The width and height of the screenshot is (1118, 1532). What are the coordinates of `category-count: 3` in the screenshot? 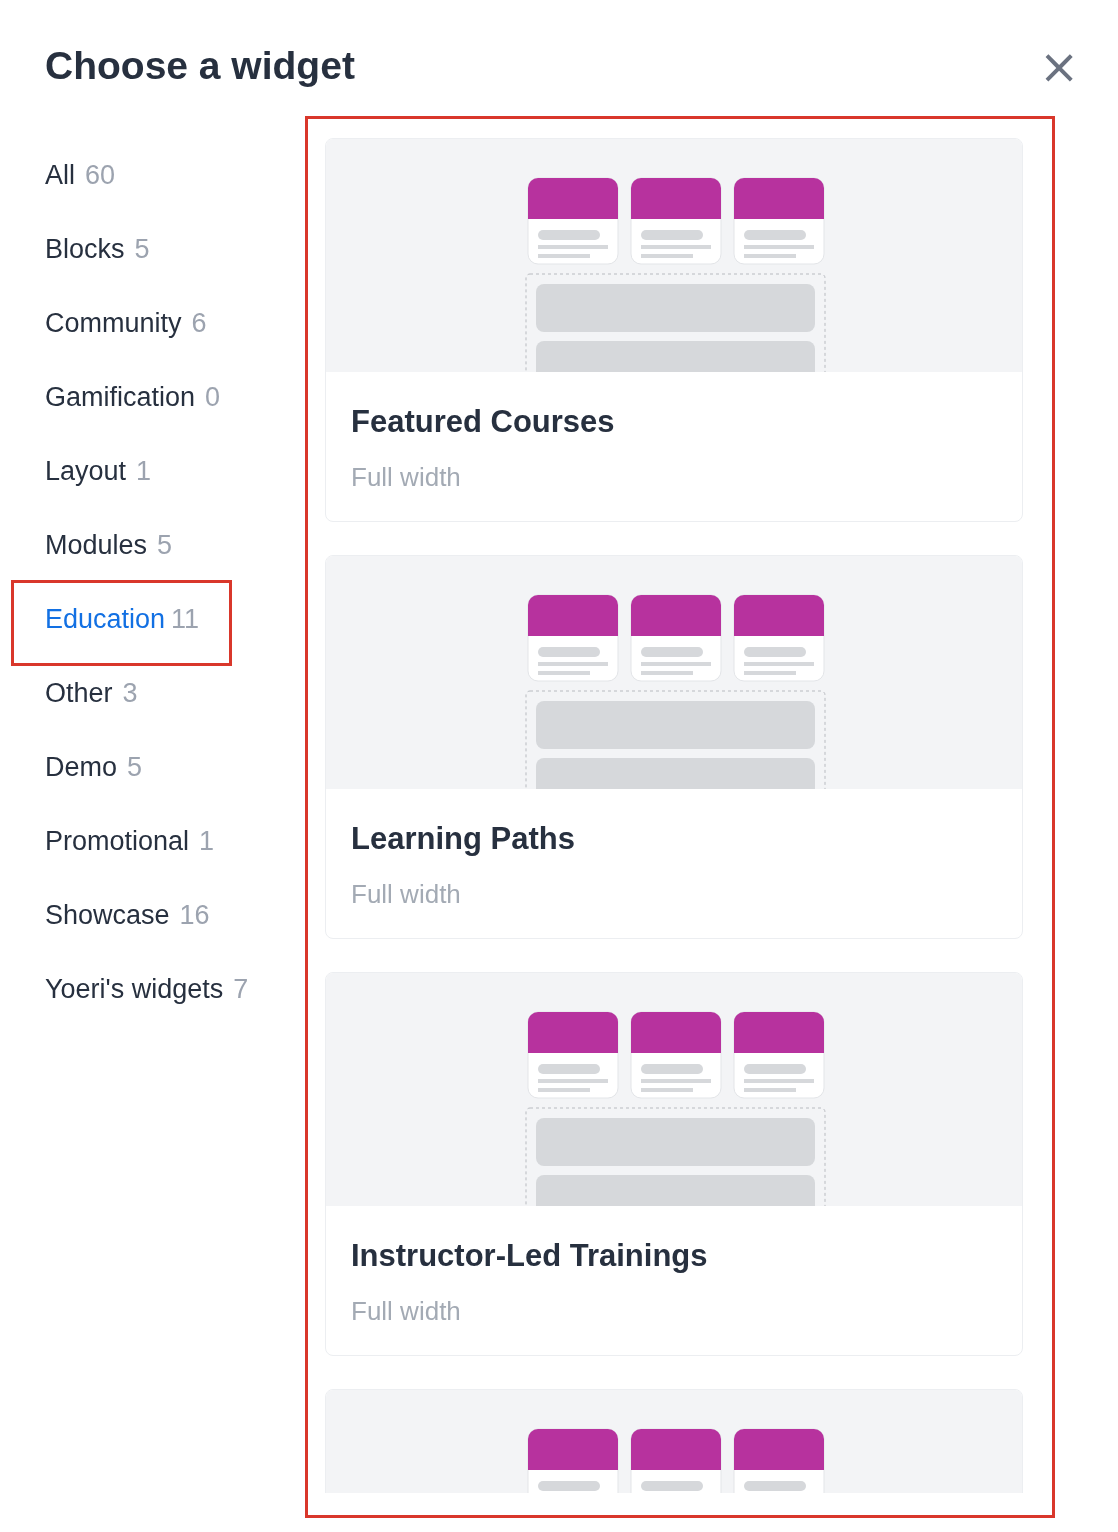 It's located at (130, 693).